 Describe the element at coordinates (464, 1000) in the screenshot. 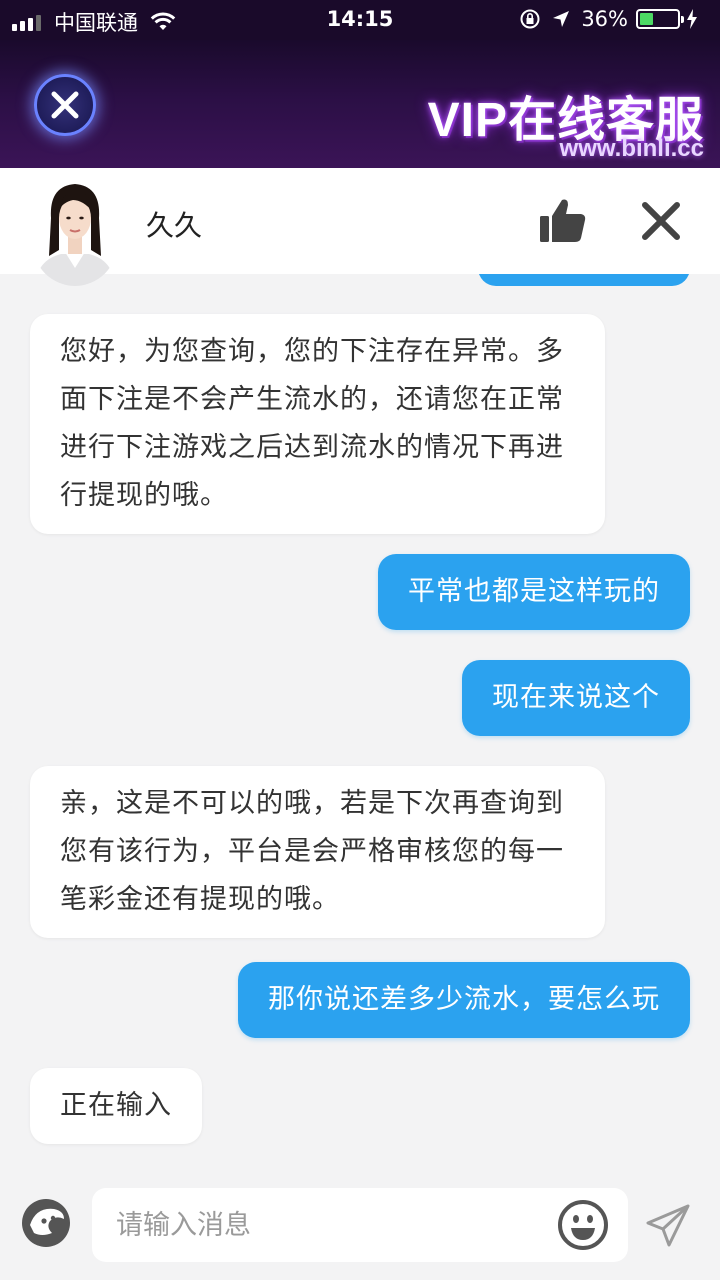

I see `message-bubble-user: 那你说还差多少流水，要怎么玩` at that location.